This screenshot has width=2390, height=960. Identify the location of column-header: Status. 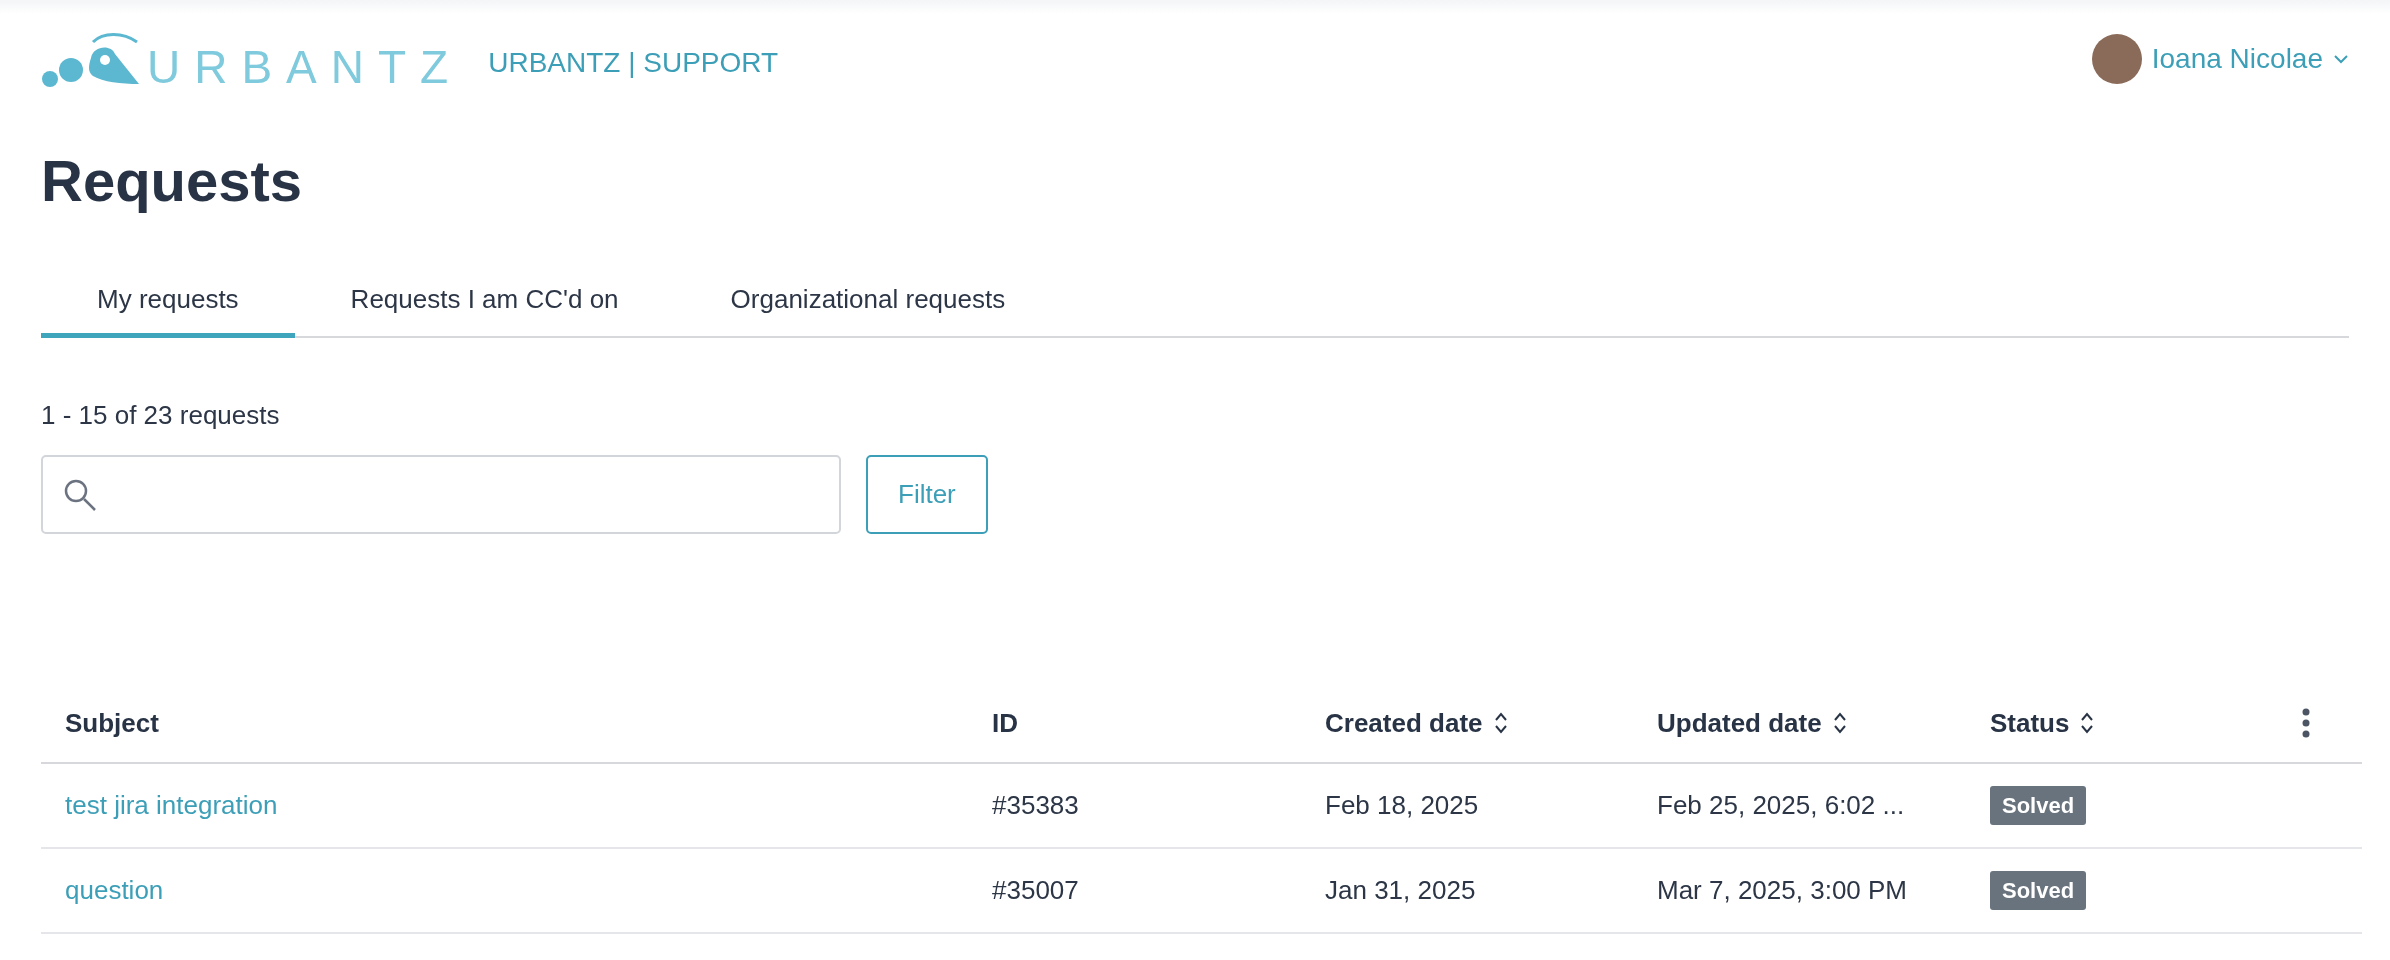
(2030, 723).